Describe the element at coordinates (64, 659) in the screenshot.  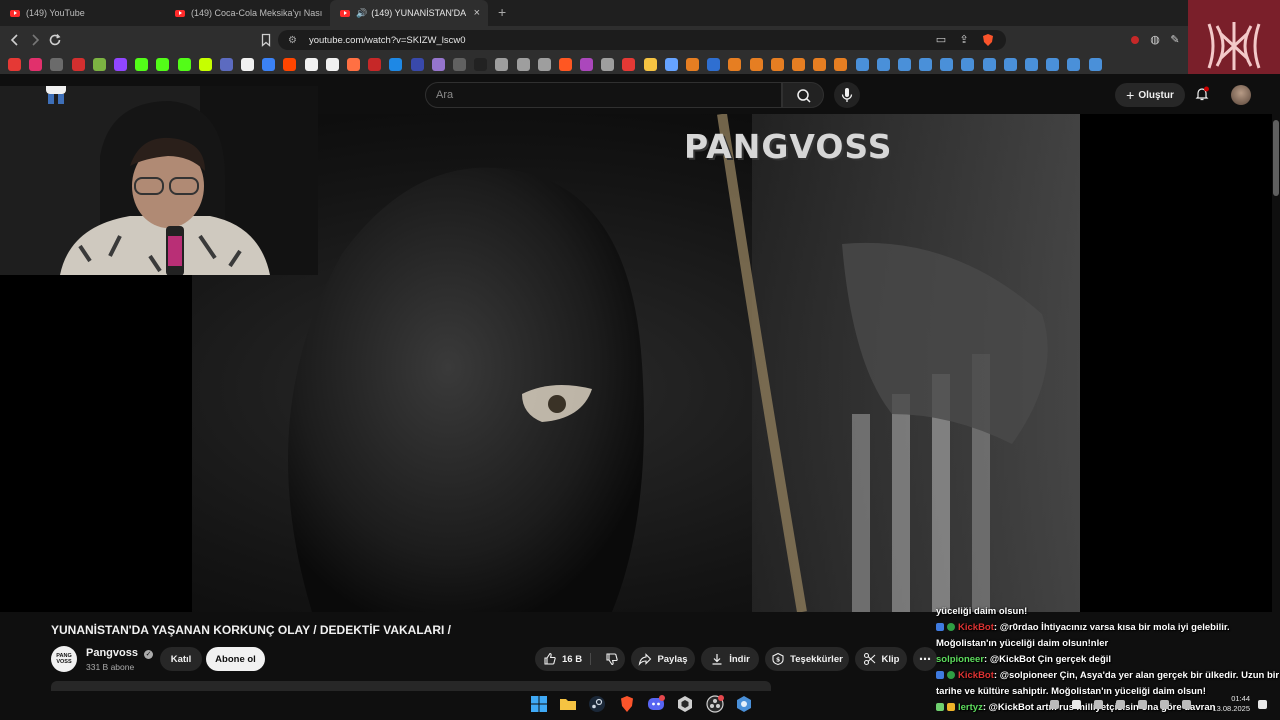
I see `channel-avatar: PANG VOSS` at that location.